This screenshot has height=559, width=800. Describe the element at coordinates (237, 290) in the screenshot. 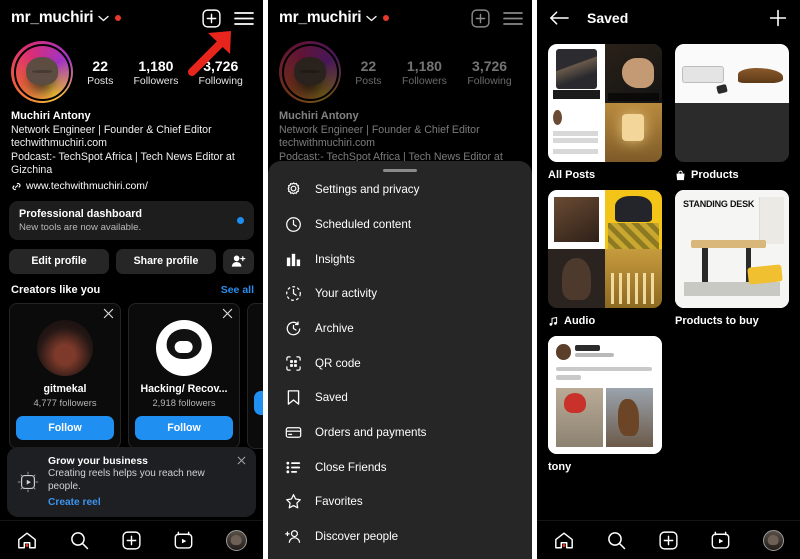

I see `see-all-link: See all` at that location.